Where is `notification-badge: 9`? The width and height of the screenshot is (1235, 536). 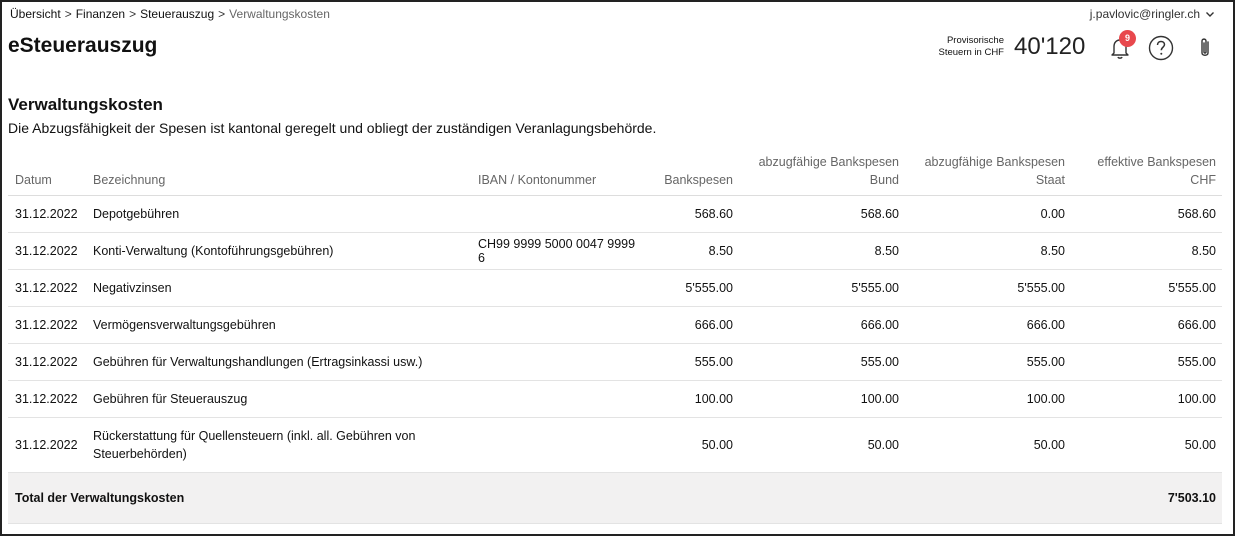 notification-badge: 9 is located at coordinates (1127, 38).